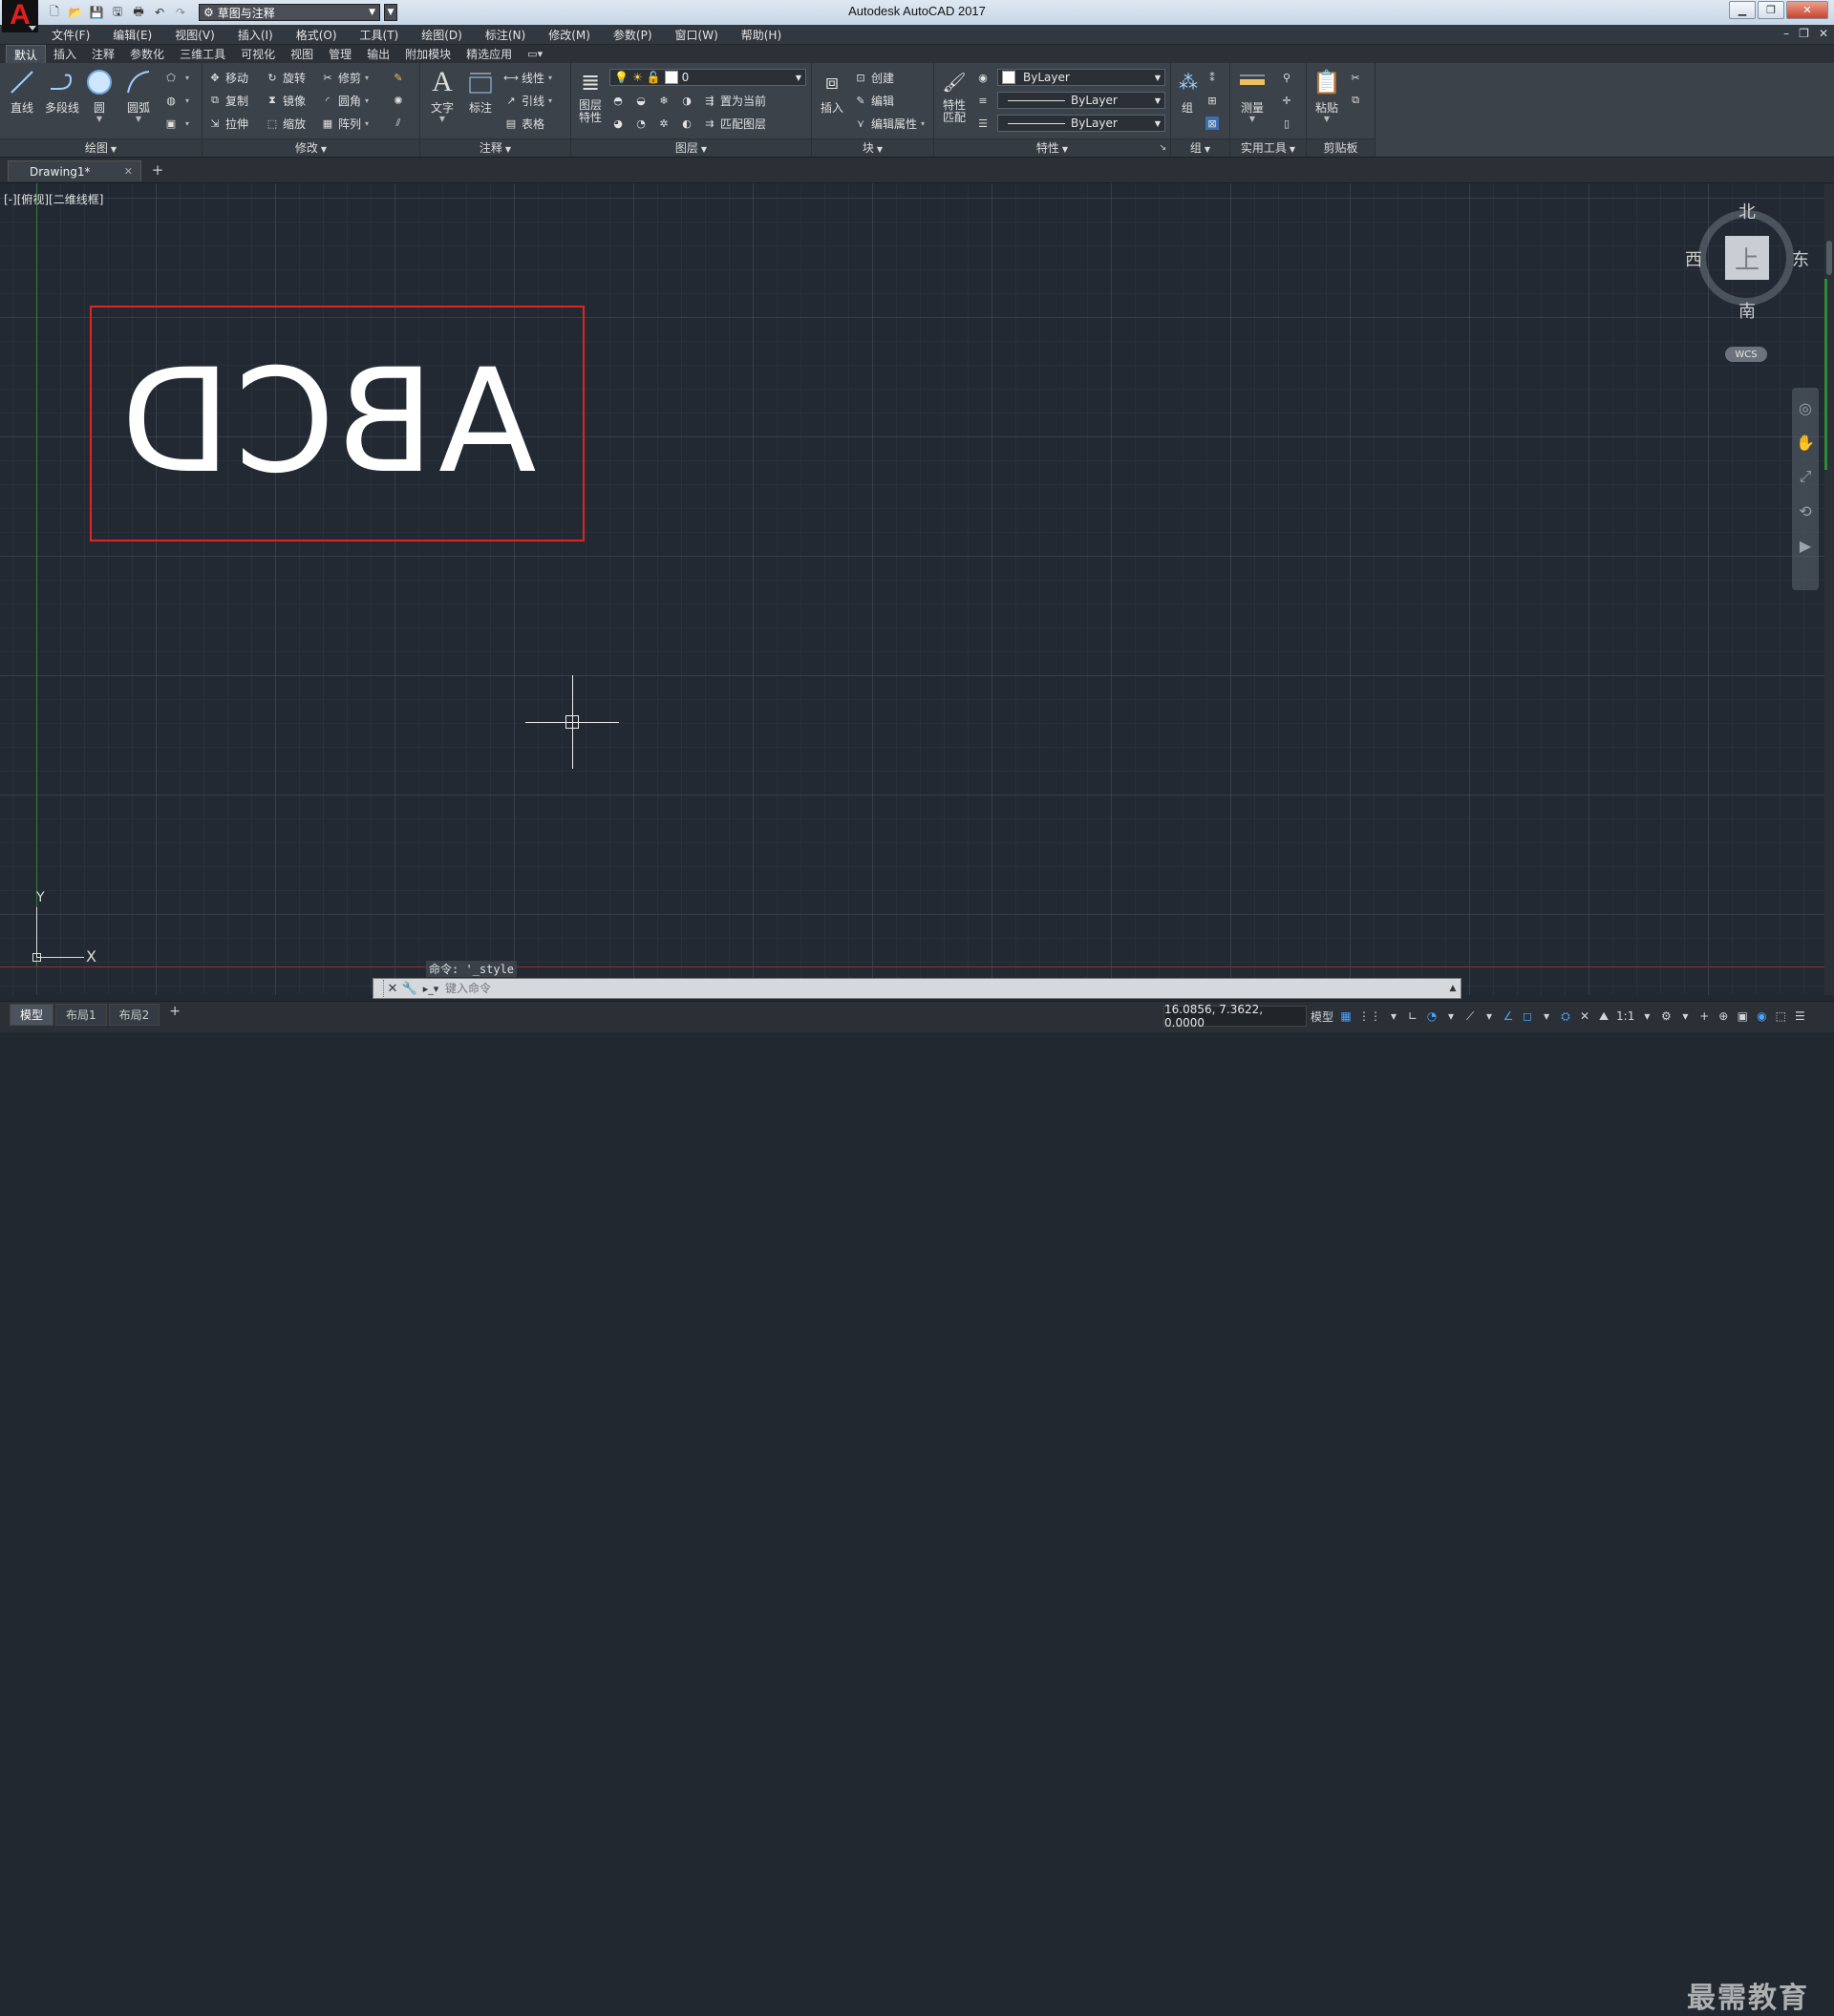 This screenshot has height=2016, width=1834. I want to click on copy-clip-button: ⧉, so click(1357, 100).